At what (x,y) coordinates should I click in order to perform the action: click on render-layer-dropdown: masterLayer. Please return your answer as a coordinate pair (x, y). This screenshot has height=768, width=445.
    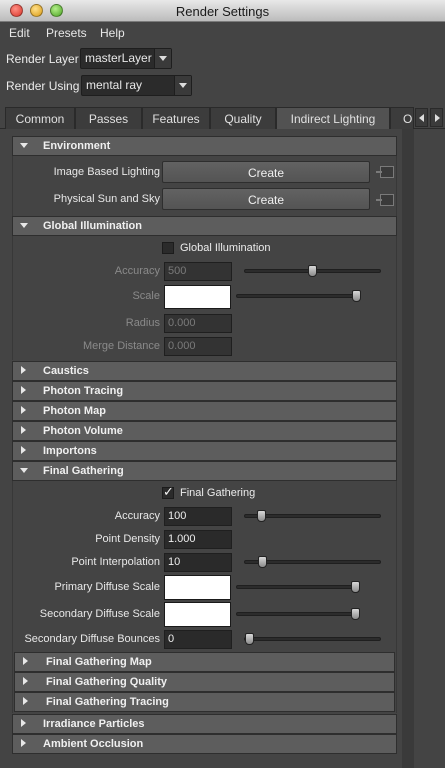
    Looking at the image, I should click on (126, 58).